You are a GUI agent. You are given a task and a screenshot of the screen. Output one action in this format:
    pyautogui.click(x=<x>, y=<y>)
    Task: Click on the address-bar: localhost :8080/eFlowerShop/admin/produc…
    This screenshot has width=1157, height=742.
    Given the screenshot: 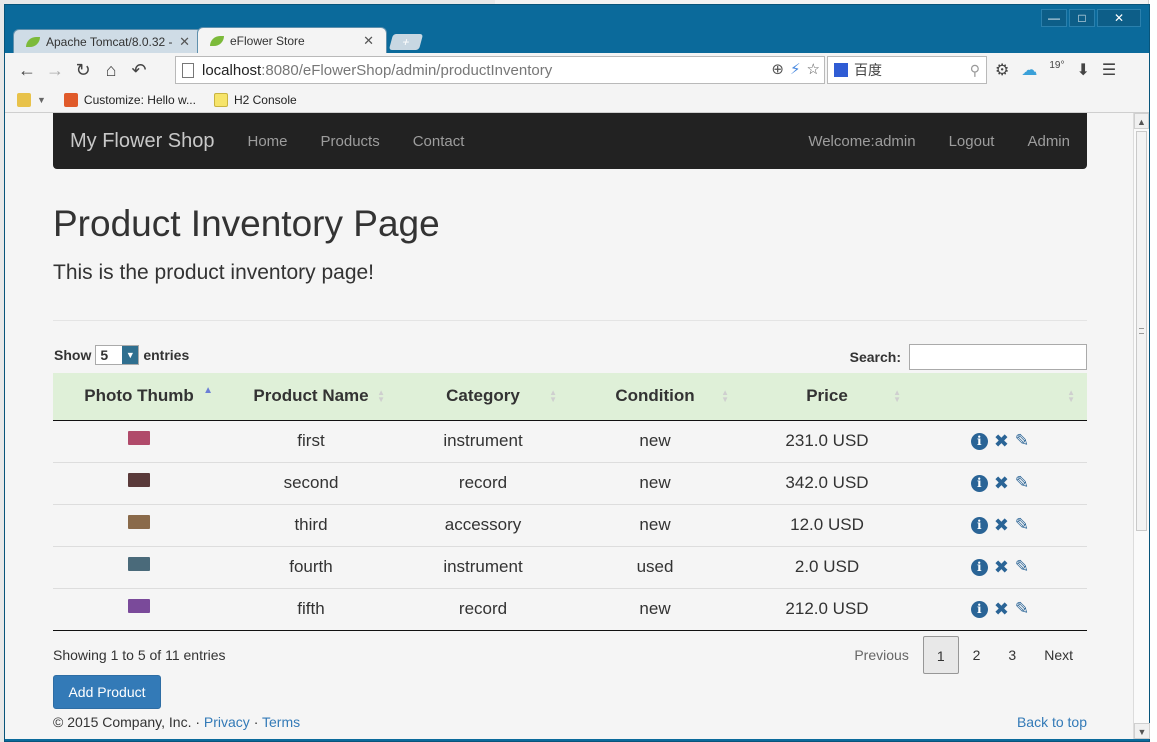 What is the action you would take?
    pyautogui.click(x=500, y=70)
    